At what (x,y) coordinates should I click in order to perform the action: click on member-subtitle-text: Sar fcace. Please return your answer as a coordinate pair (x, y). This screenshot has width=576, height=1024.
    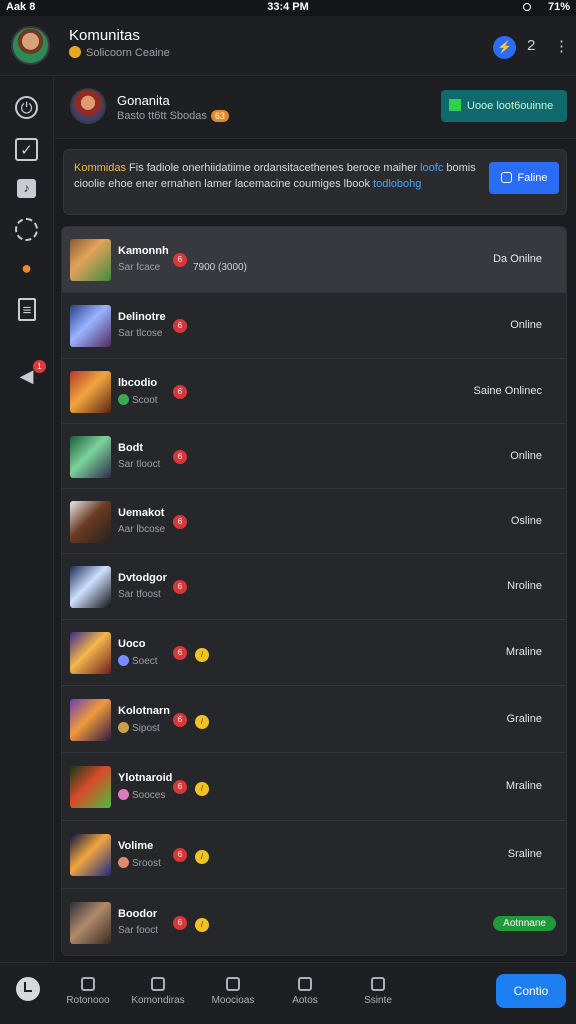
    Looking at the image, I should click on (139, 267).